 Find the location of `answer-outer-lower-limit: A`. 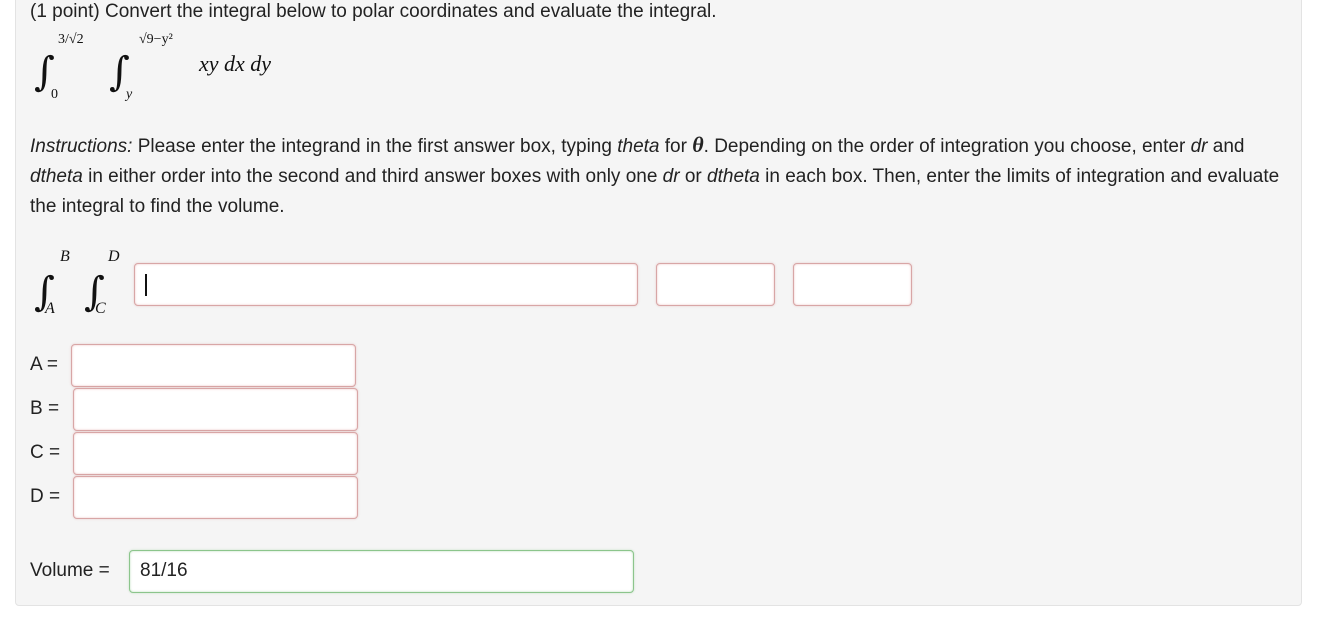

answer-outer-lower-limit: A is located at coordinates (50, 308).